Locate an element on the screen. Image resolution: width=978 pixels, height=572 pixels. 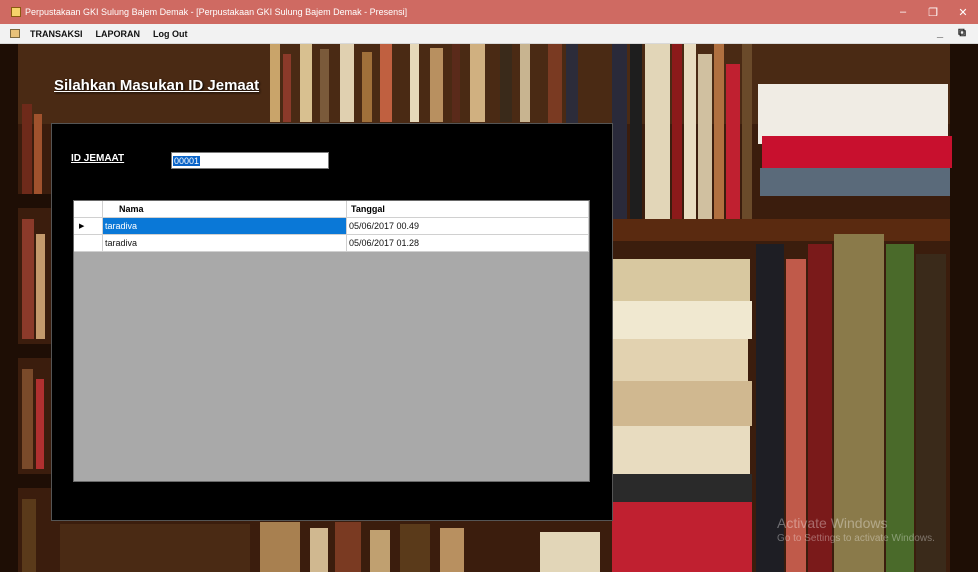
minimize-button: – is located at coordinates (903, 12).